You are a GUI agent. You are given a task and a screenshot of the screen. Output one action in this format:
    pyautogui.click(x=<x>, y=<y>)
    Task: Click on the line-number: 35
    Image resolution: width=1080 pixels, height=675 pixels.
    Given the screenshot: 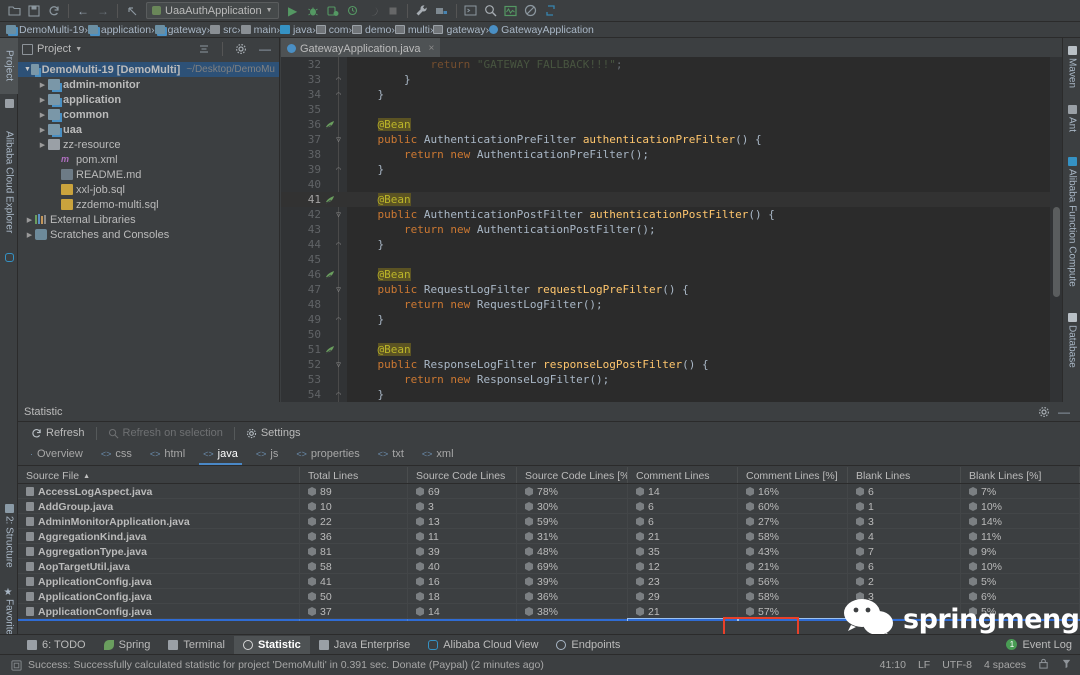 What is the action you would take?
    pyautogui.click(x=301, y=109)
    